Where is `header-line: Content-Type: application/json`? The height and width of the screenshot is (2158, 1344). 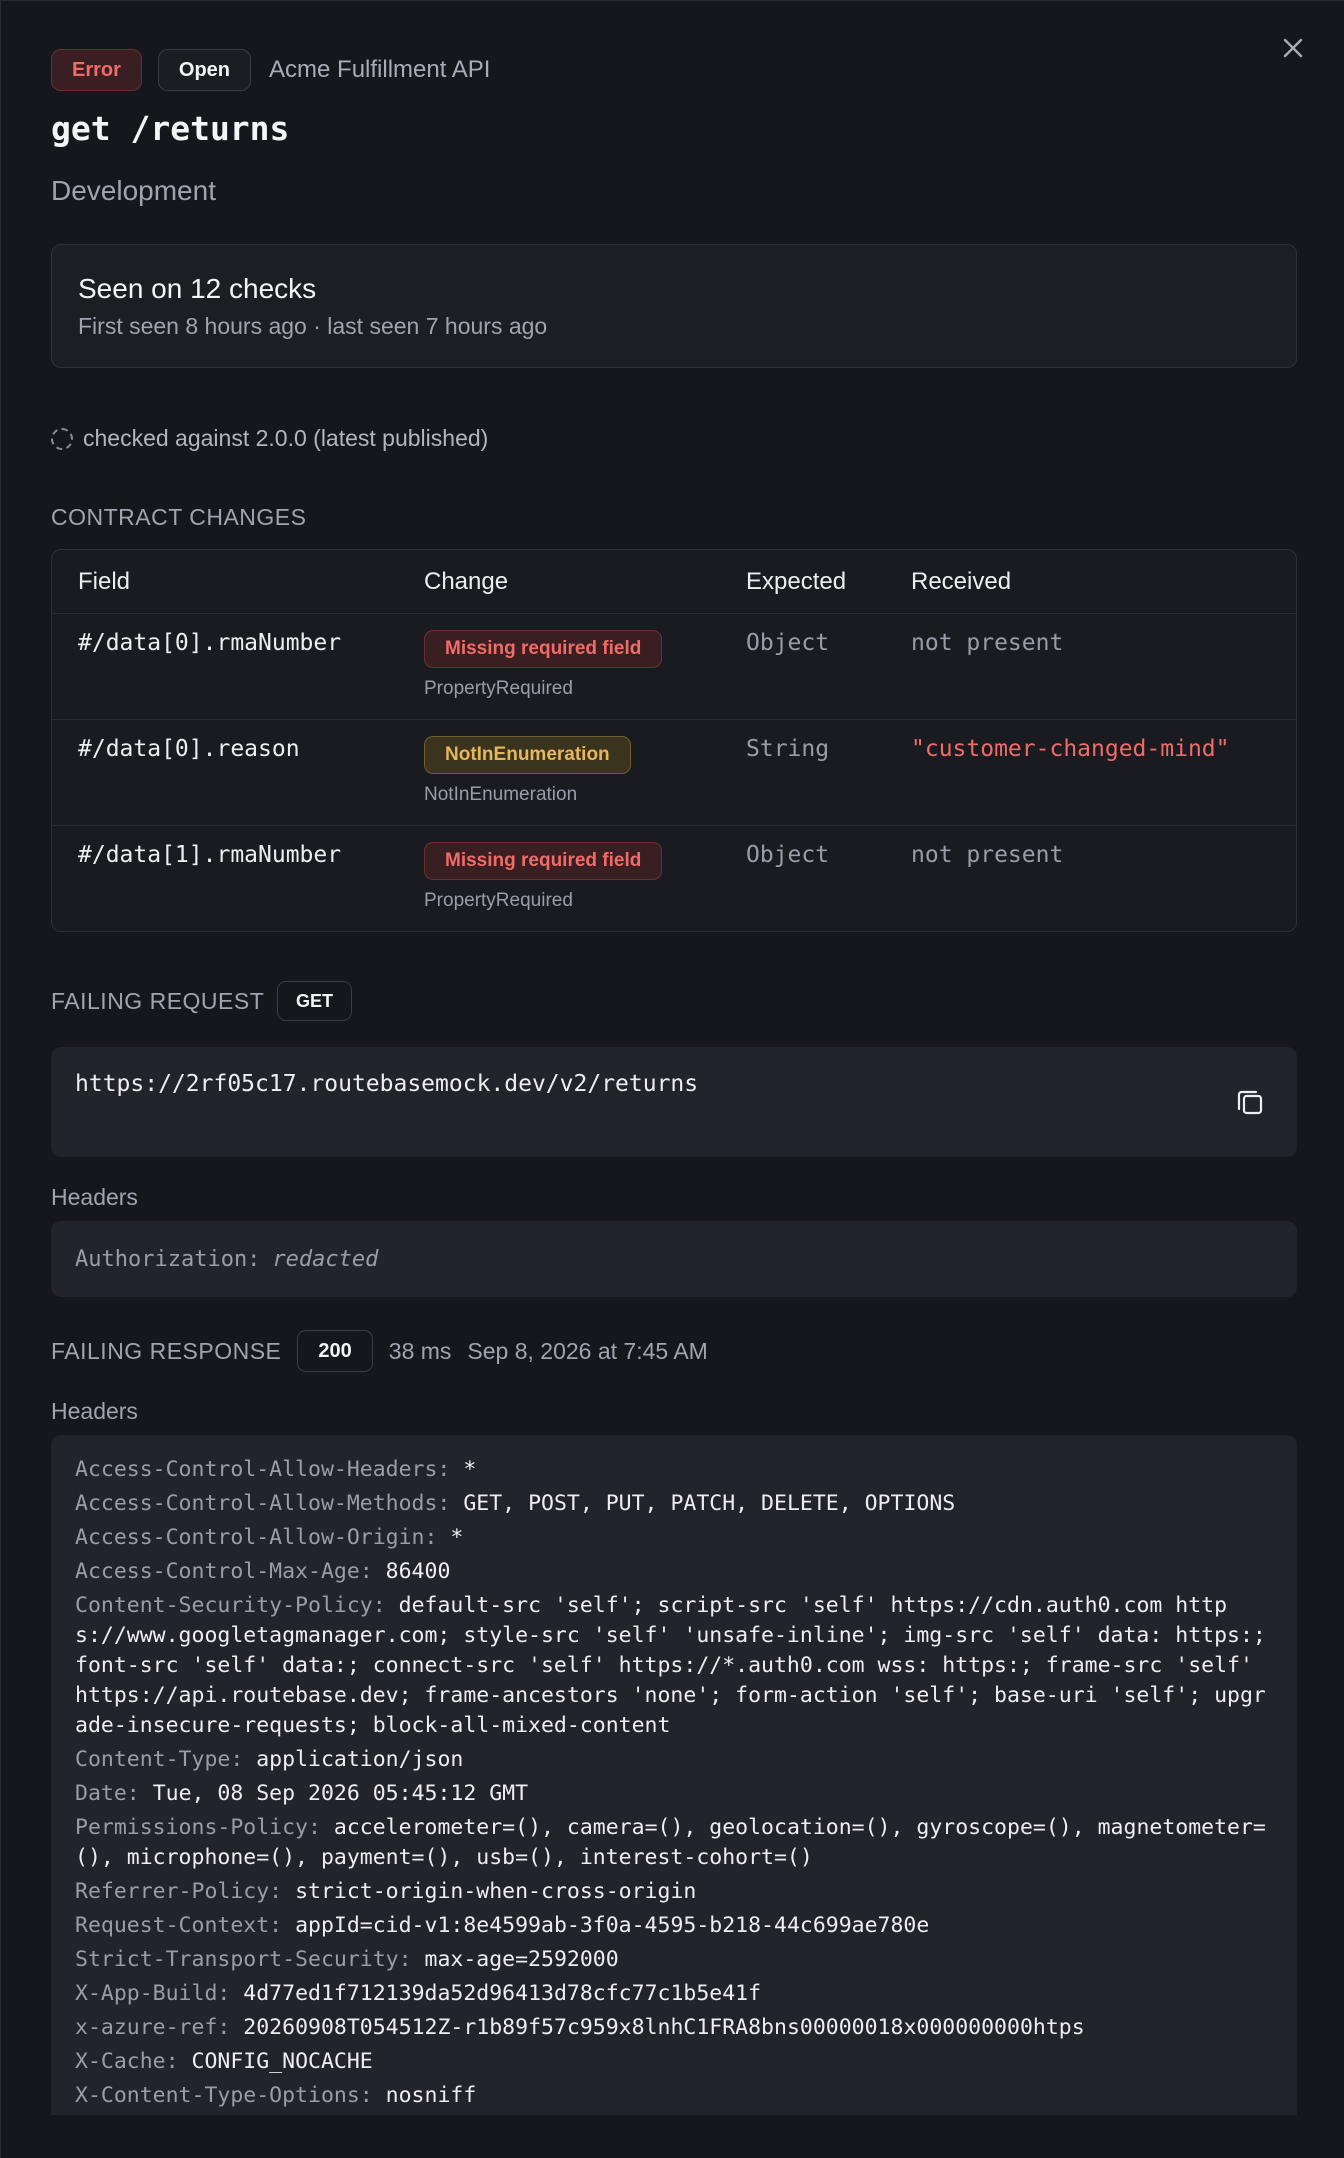 header-line: Content-Type: application/json is located at coordinates (269, 1759).